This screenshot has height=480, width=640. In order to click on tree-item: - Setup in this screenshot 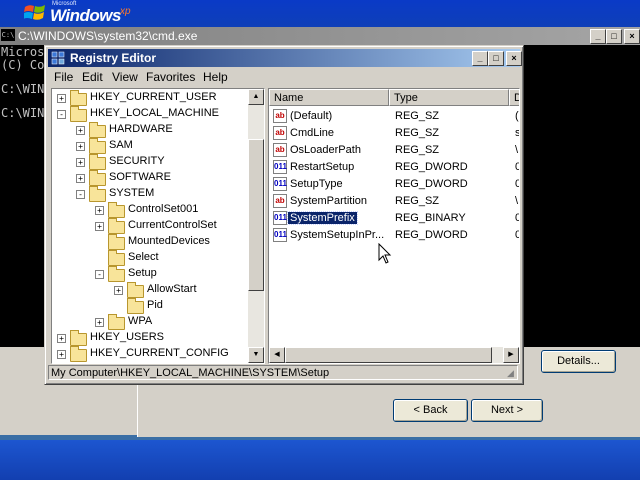, I will do `click(150, 274)`.